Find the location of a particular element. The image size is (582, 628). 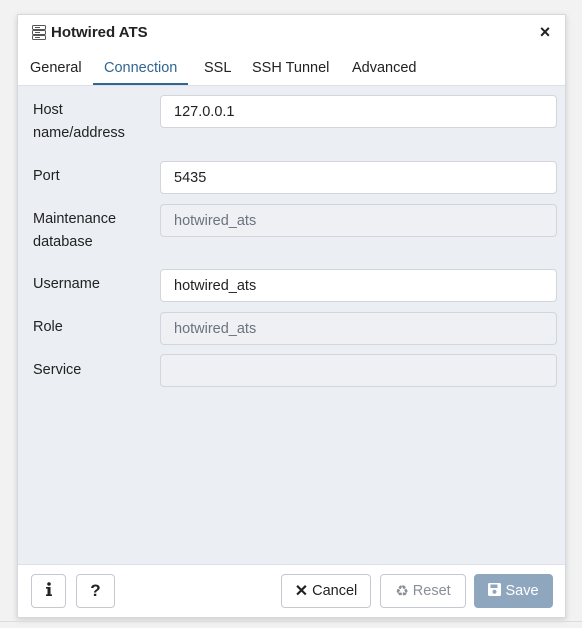

close-x-icon: ✕ is located at coordinates (301, 591).